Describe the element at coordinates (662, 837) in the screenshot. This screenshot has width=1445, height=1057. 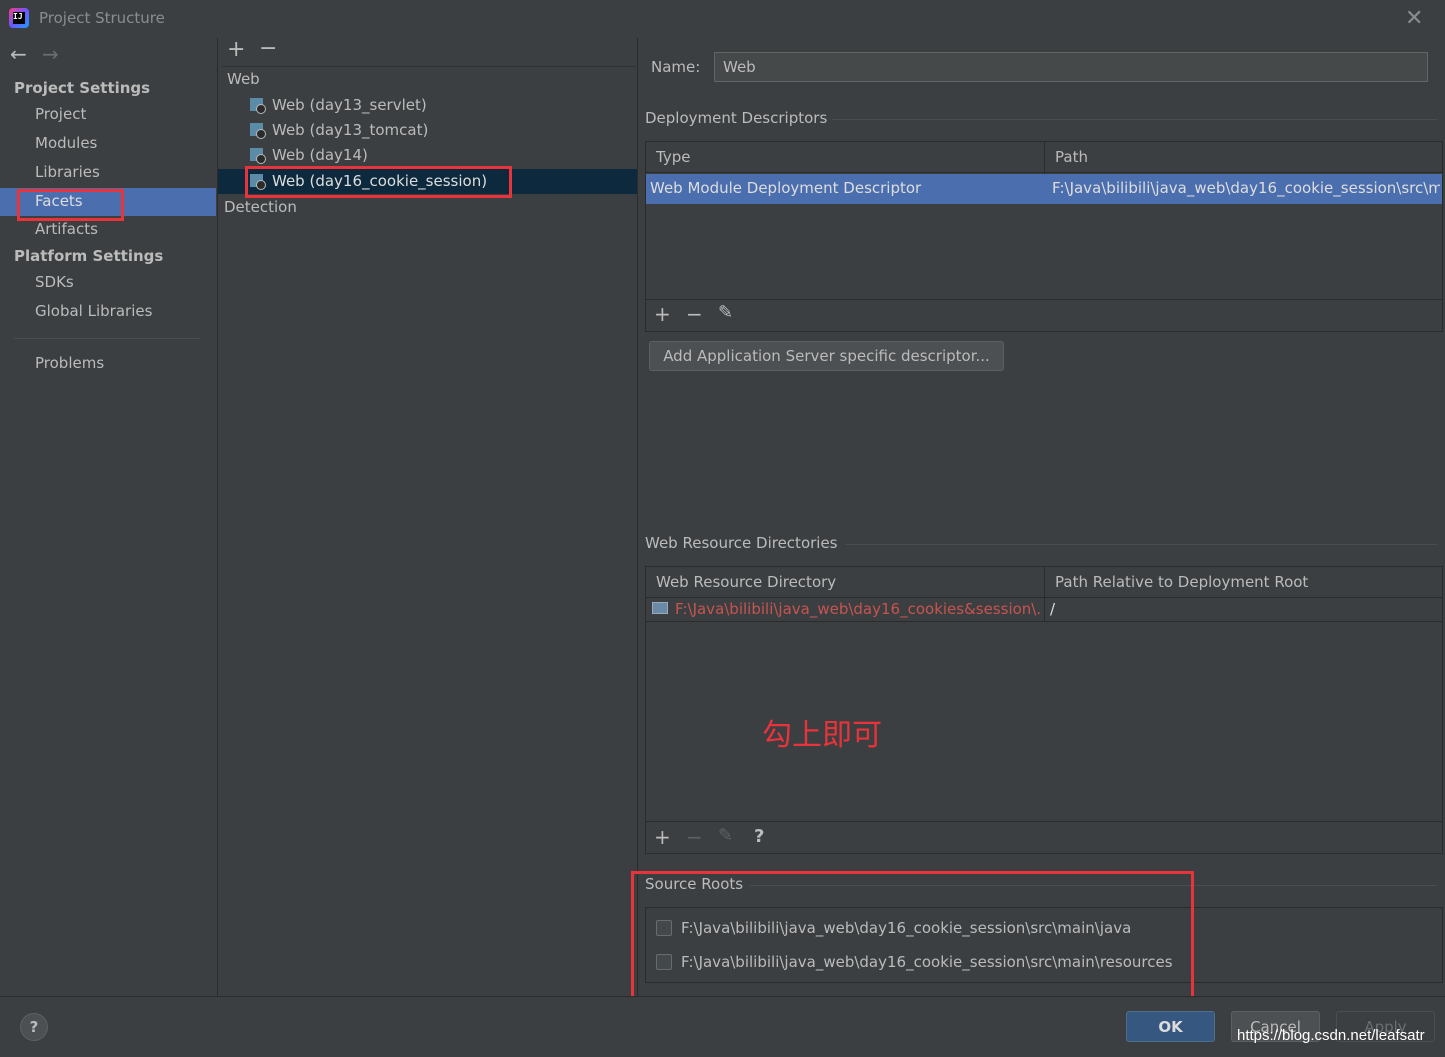
I see `add-resource-icon: +` at that location.